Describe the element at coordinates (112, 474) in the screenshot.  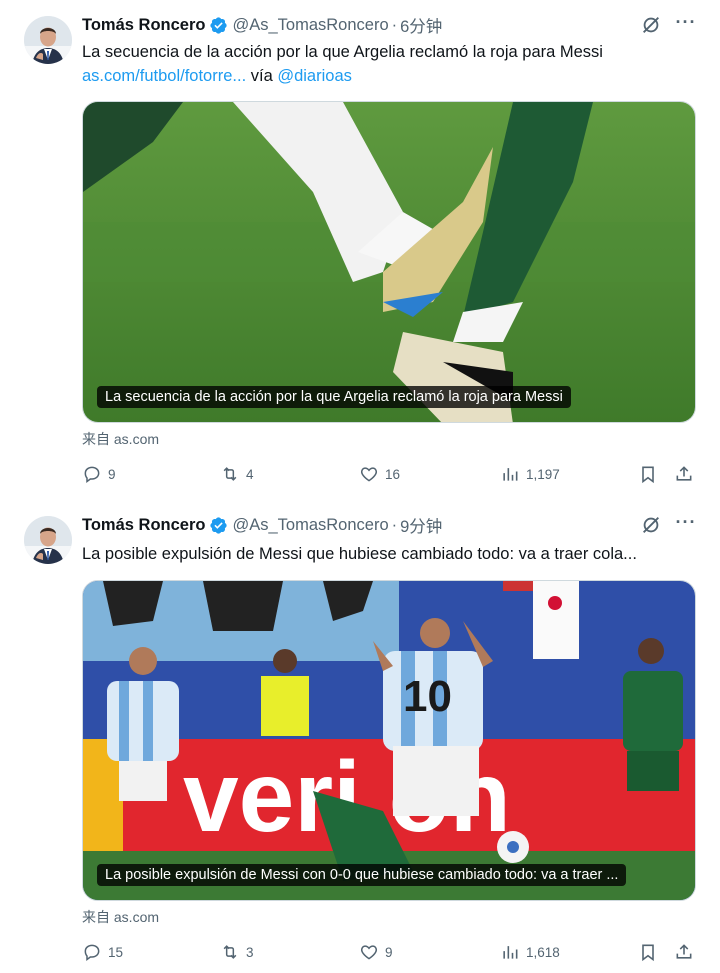
I see `reply-count: 9` at that location.